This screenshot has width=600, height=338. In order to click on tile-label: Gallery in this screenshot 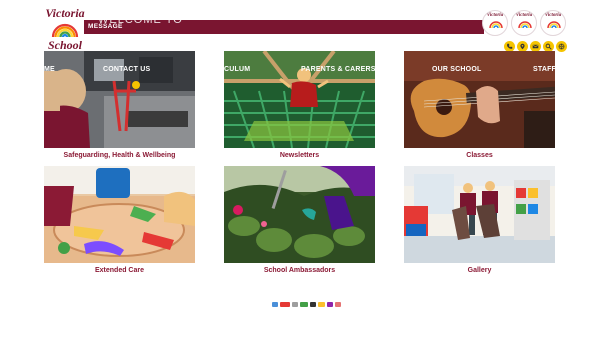, I will do `click(479, 270)`.